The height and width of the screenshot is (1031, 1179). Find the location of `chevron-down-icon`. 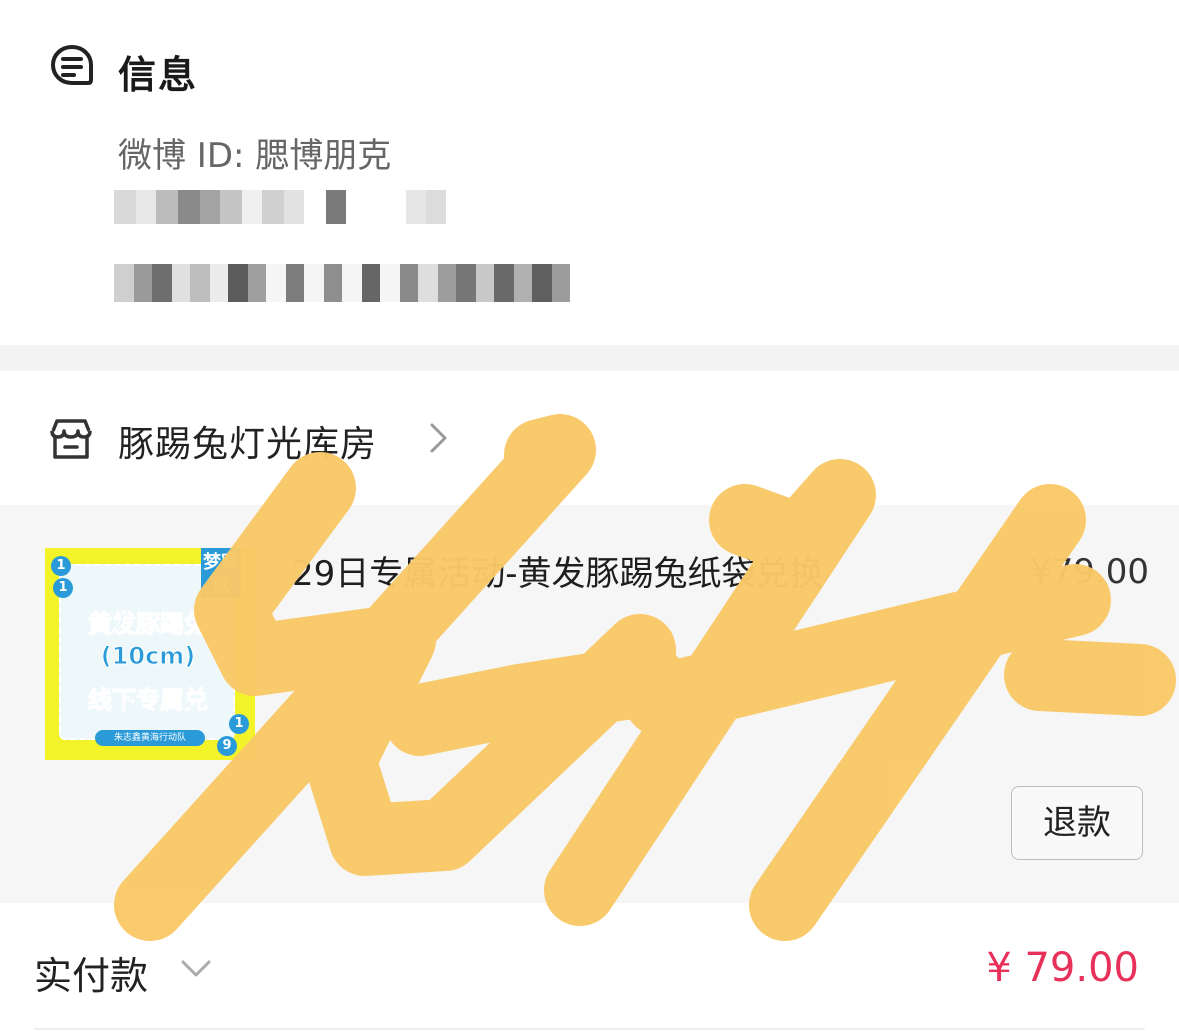

chevron-down-icon is located at coordinates (196, 969).